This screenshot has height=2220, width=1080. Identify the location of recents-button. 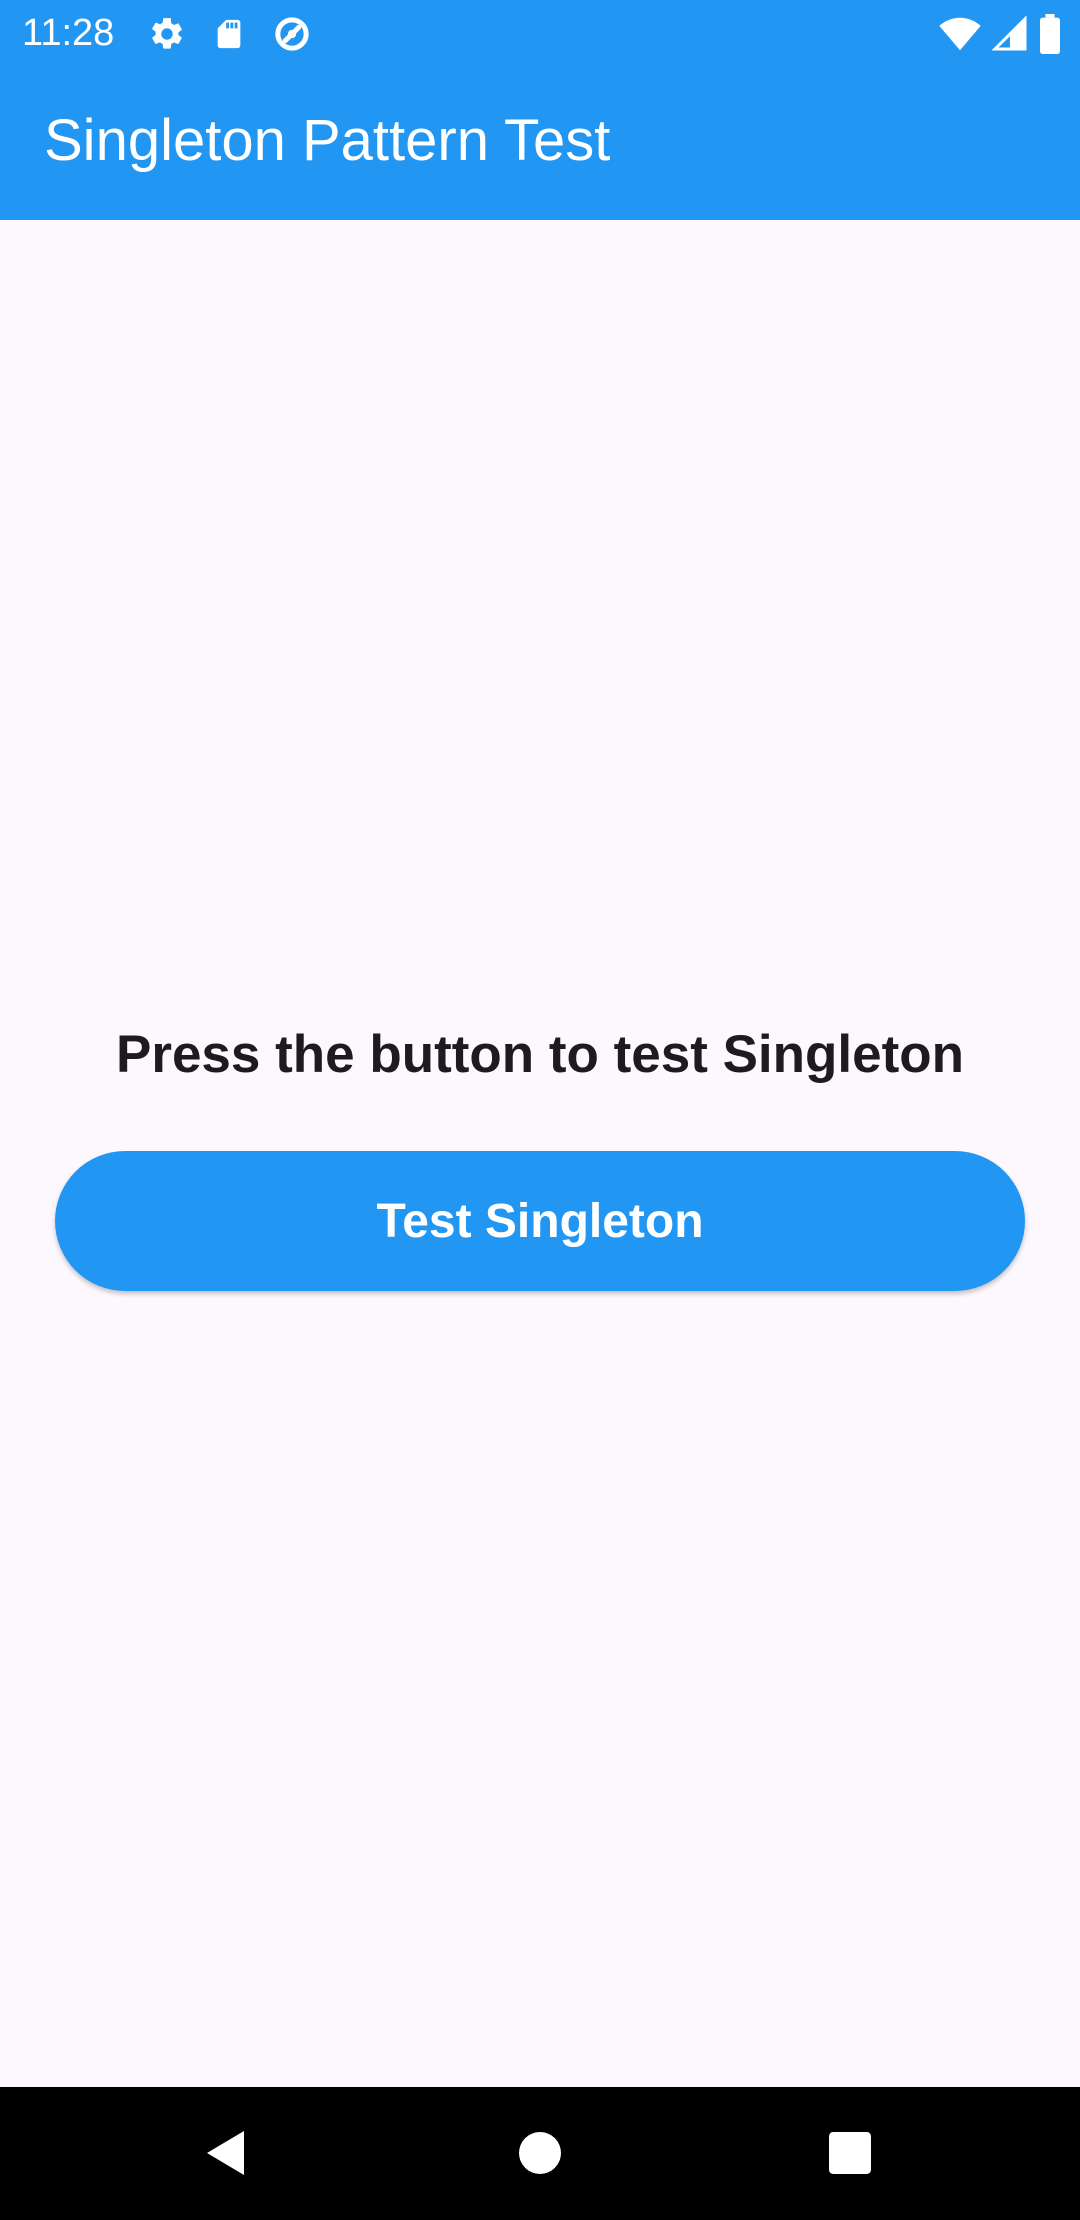
(850, 2153).